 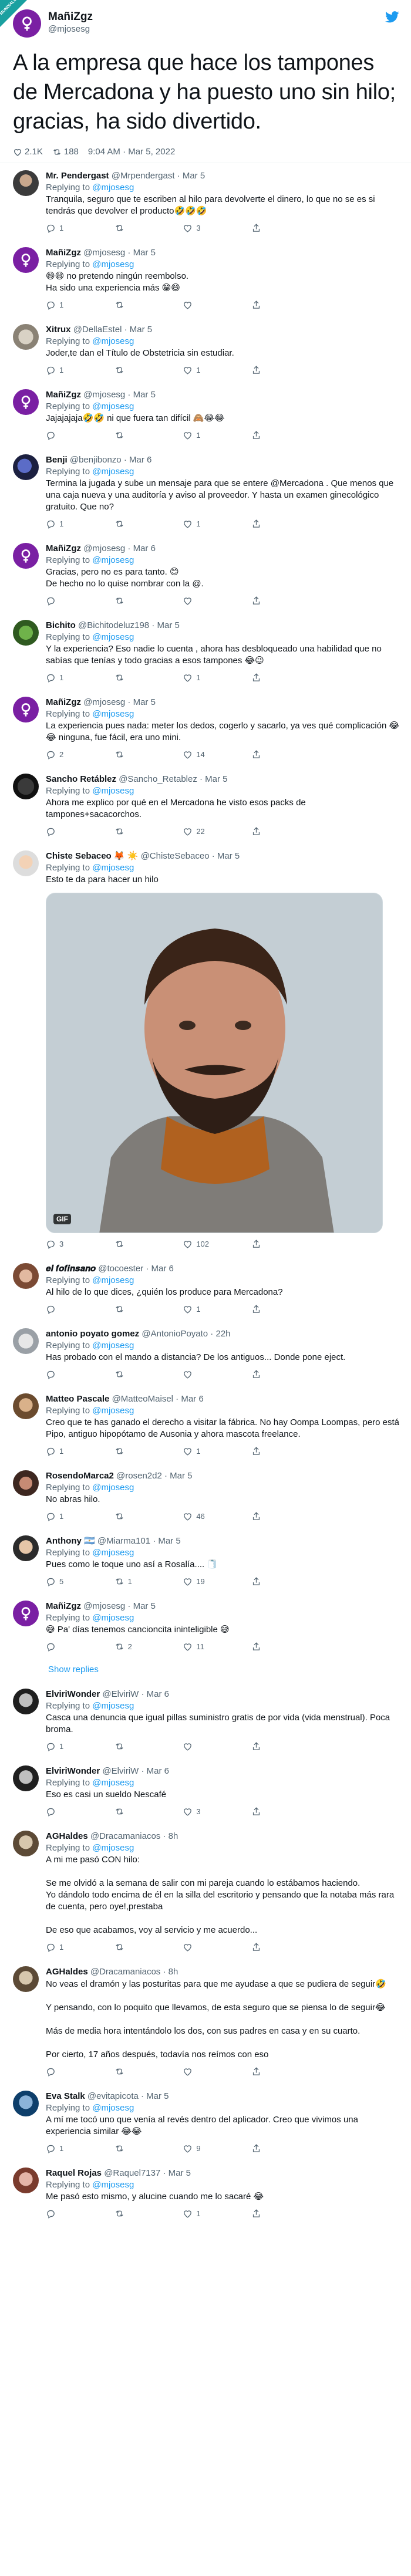 What do you see at coordinates (186, 1334) in the screenshot?
I see `reply-meta: @AntonioPoyato · 22h` at bounding box center [186, 1334].